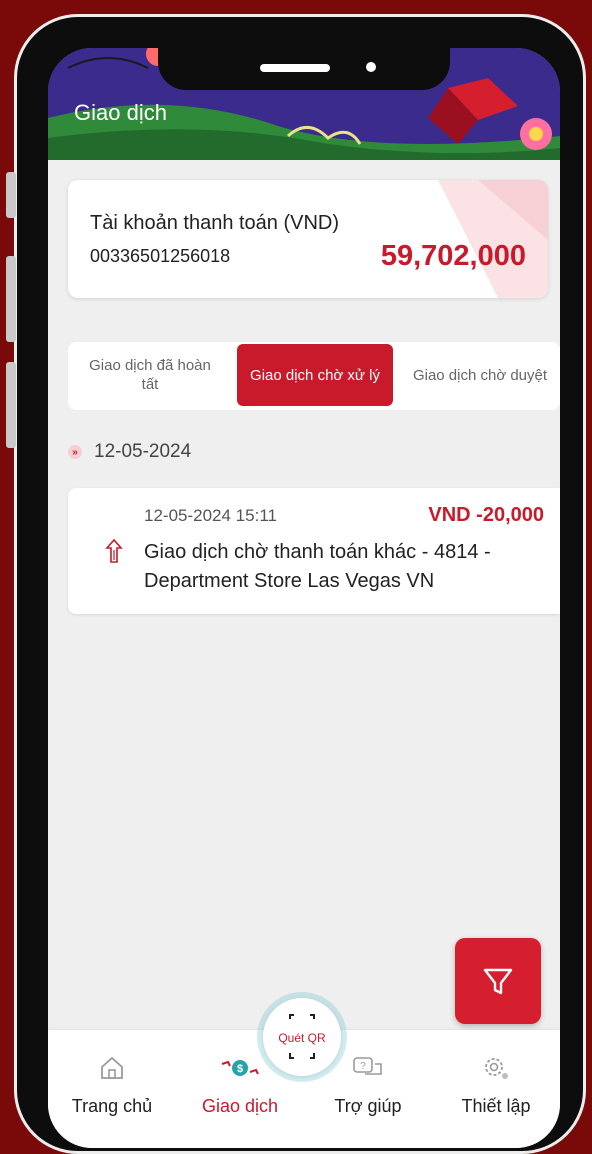  I want to click on nav-label: Giao dịch, so click(240, 1106).